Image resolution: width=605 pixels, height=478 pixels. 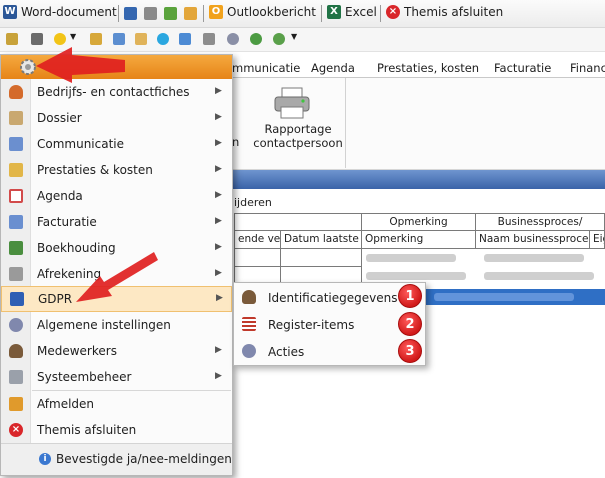 I want to click on scales-icon, so click(x=12, y=39).